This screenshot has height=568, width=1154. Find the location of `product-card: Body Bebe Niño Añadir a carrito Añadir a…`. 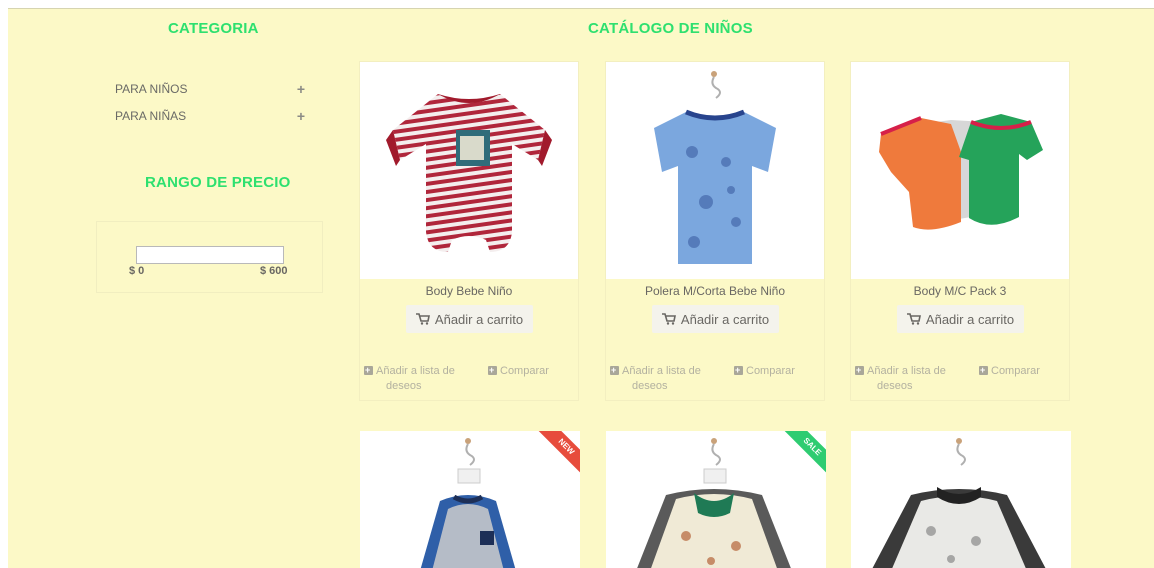

product-card: Body Bebe Niño Añadir a carrito Añadir a… is located at coordinates (469, 231).